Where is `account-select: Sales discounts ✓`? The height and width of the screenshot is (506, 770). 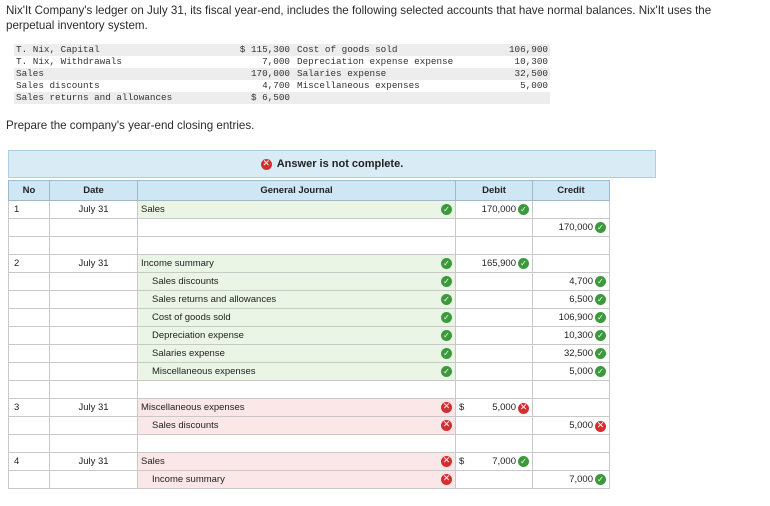 account-select: Sales discounts ✓ is located at coordinates (296, 281).